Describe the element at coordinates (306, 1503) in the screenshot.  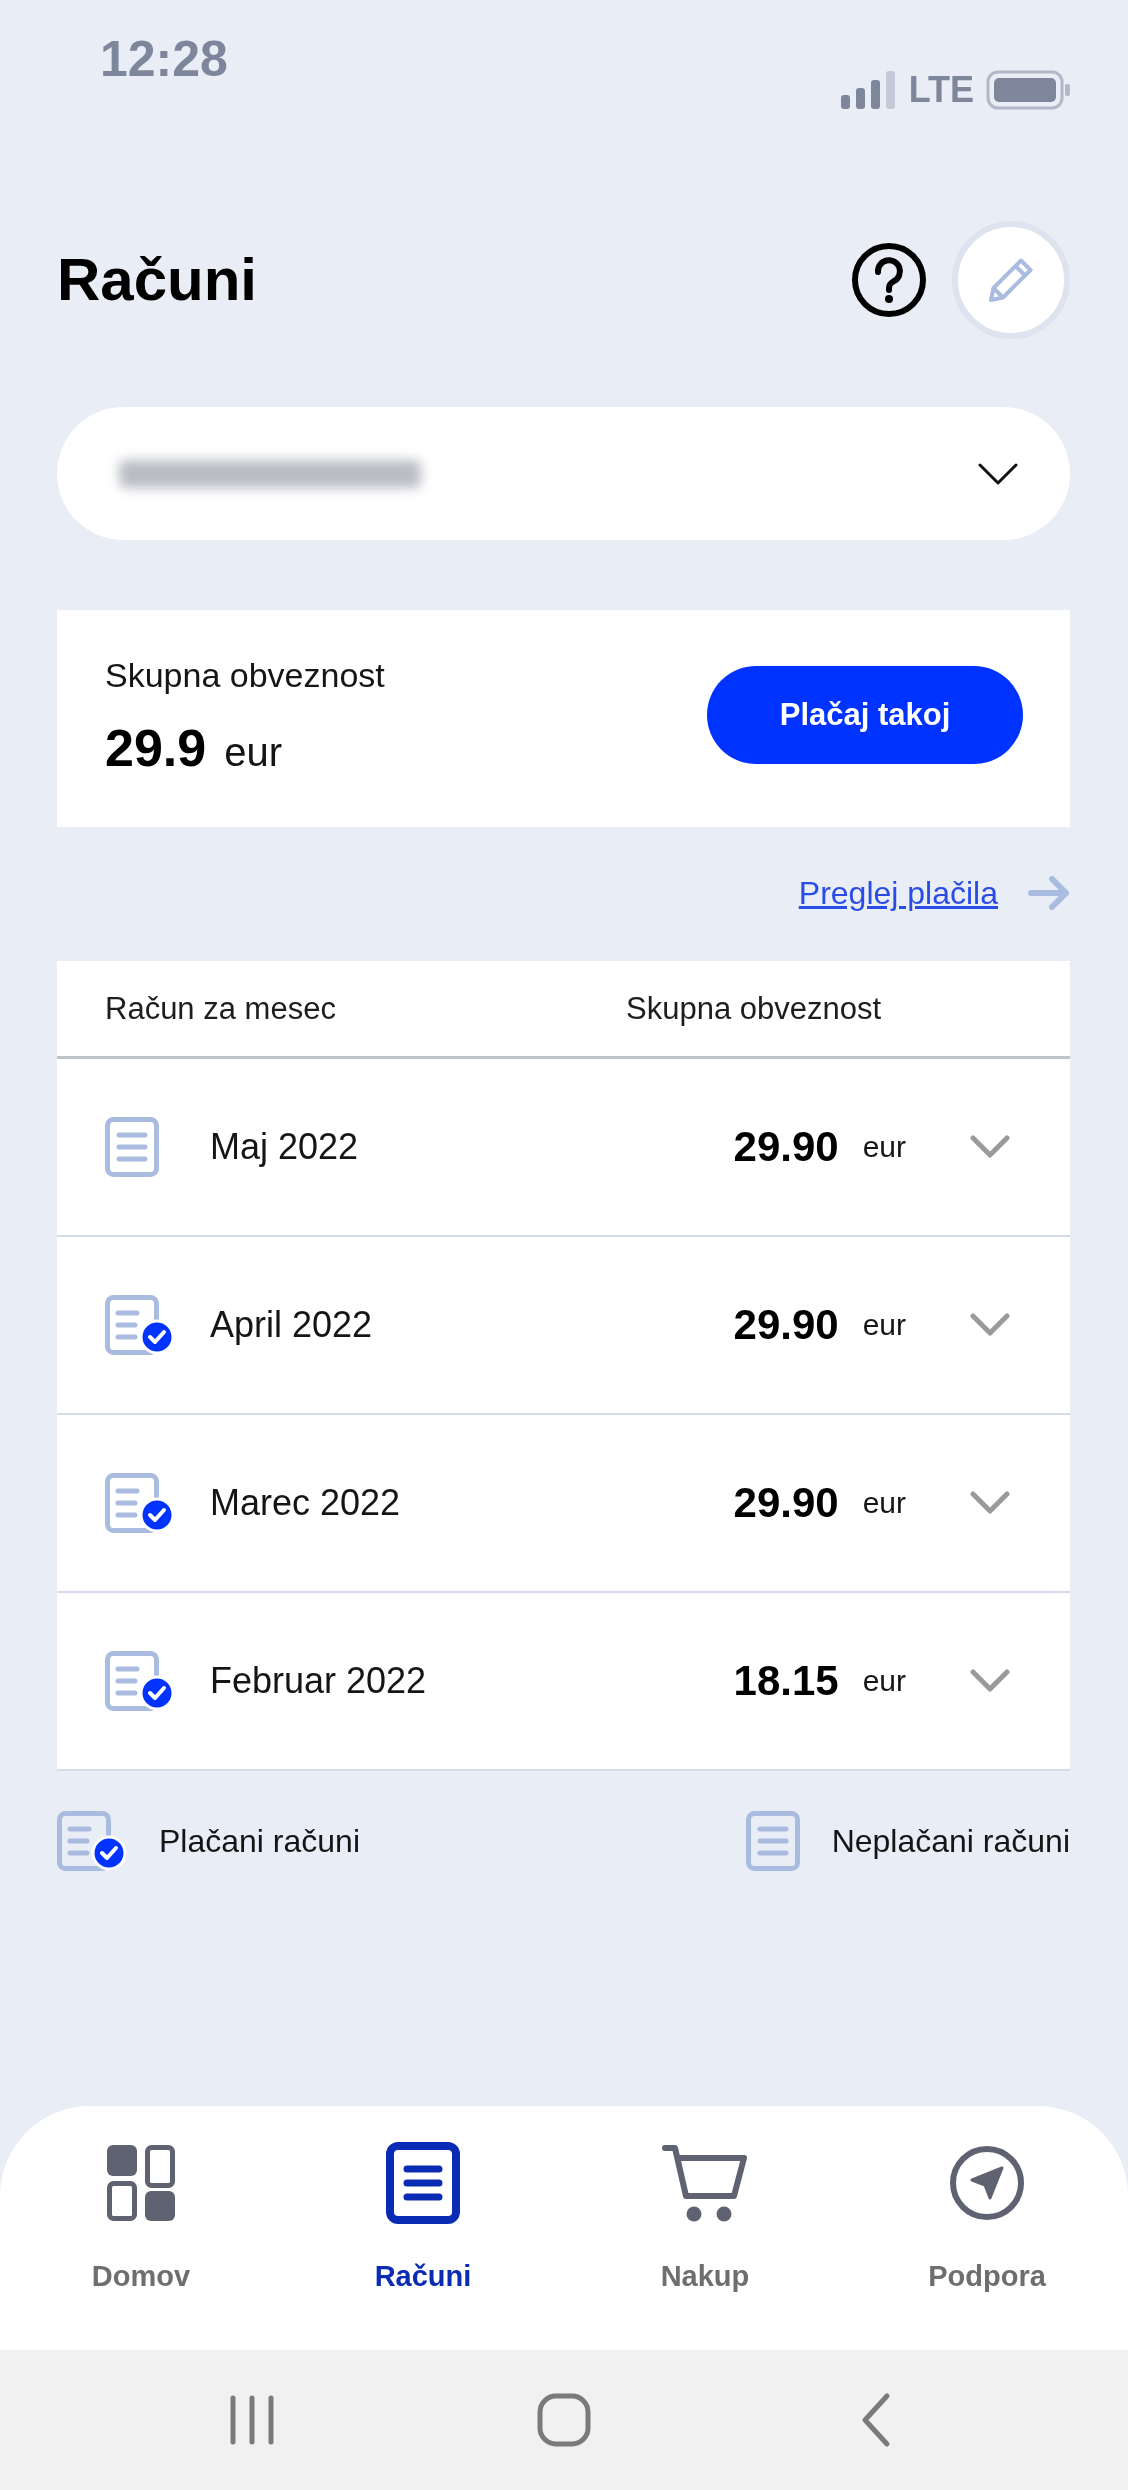
I see `month-label: Marec 2022` at that location.